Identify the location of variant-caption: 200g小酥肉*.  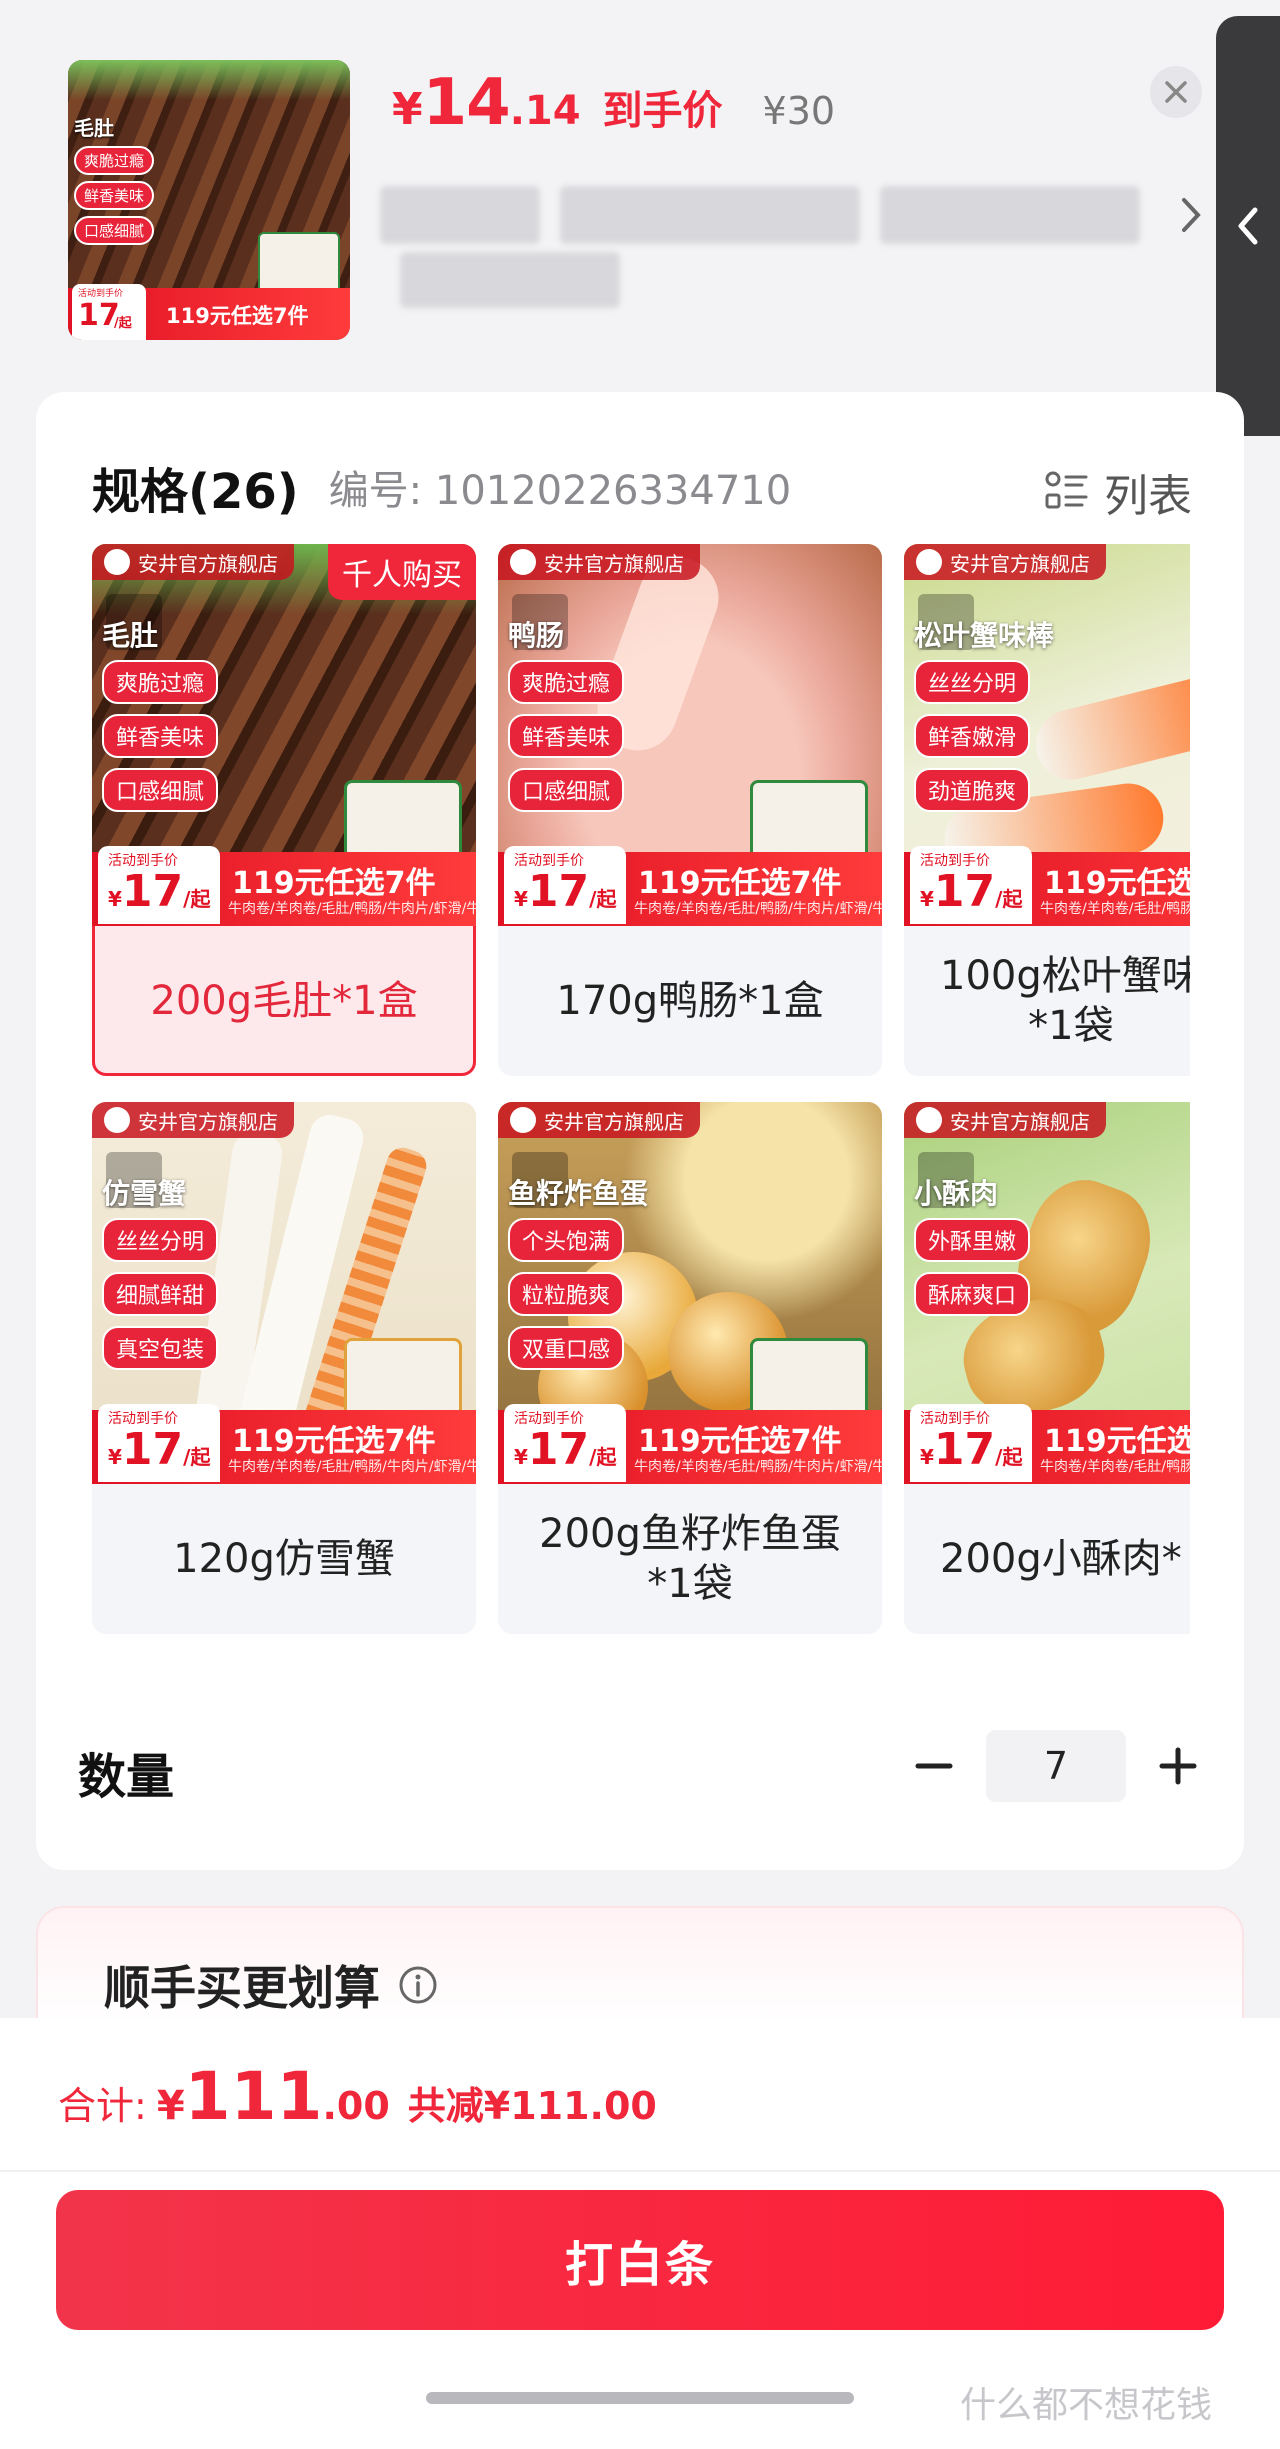
(1061, 1559).